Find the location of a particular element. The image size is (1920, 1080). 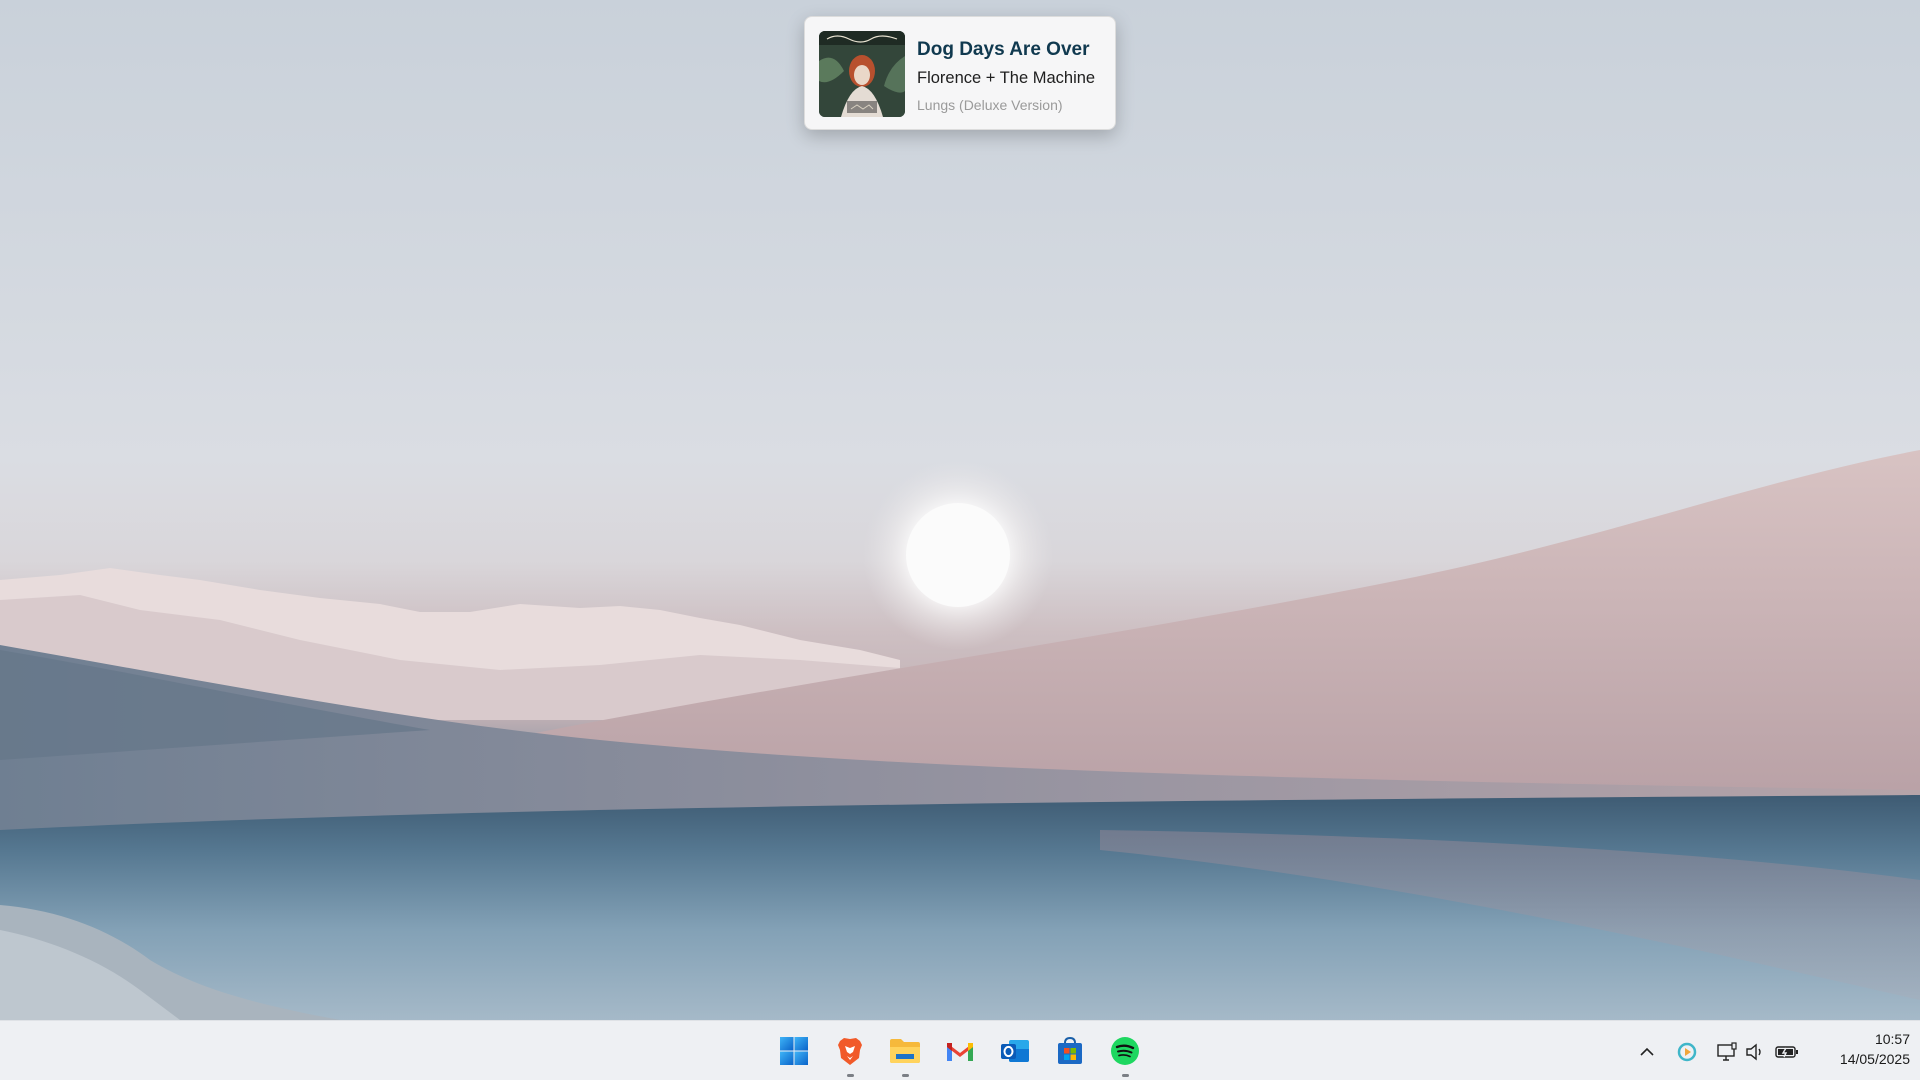

copilot-tray-button is located at coordinates (1687, 1052).